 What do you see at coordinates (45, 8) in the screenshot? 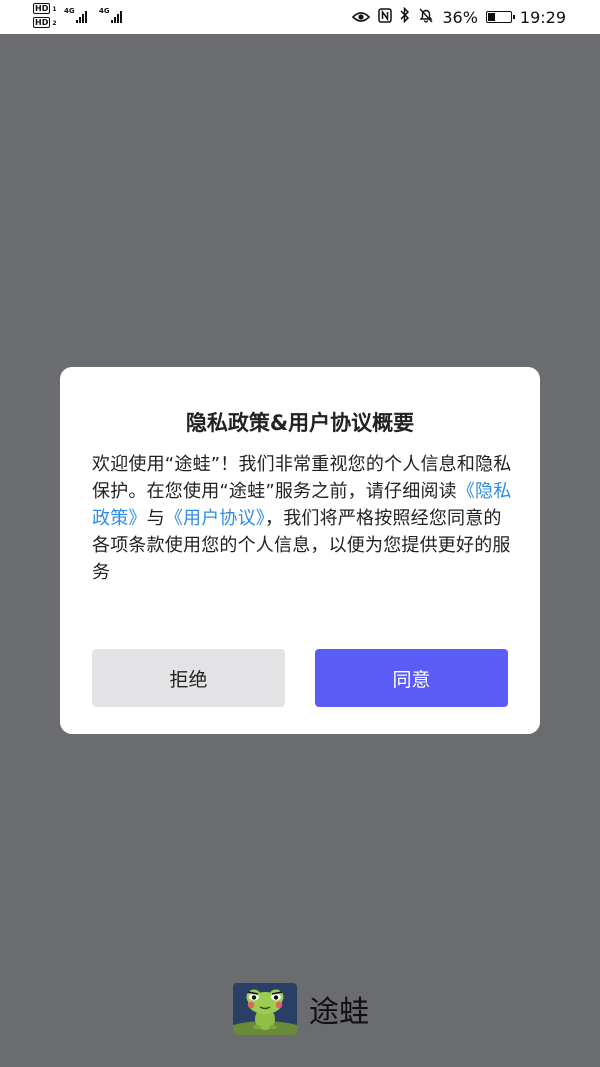
I see `sim1-hd-badge: HD 1` at bounding box center [45, 8].